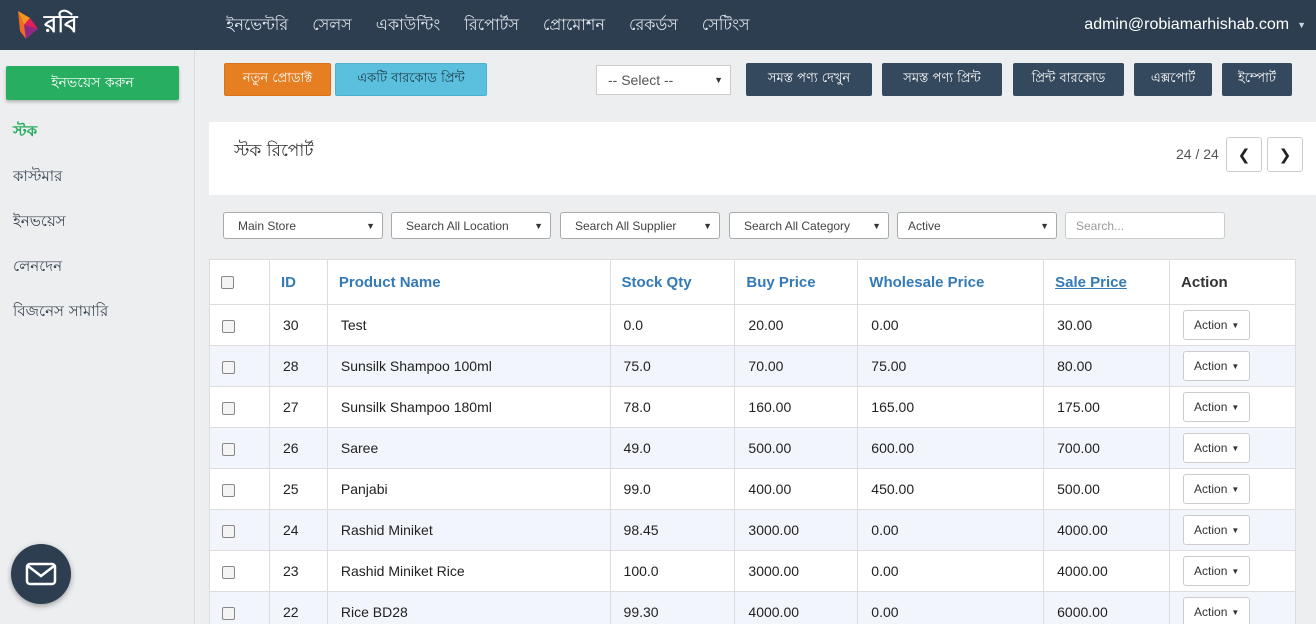  Describe the element at coordinates (796, 607) in the screenshot. I see `buy-price-cell: 4000.00` at that location.